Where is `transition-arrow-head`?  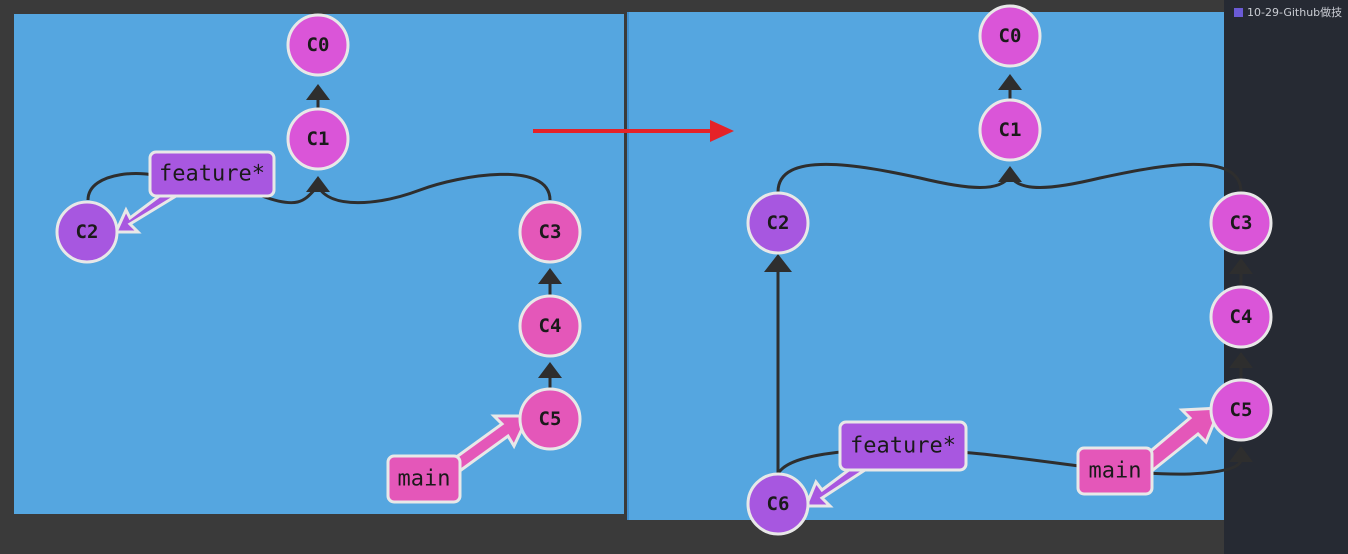
transition-arrow-head is located at coordinates (722, 131).